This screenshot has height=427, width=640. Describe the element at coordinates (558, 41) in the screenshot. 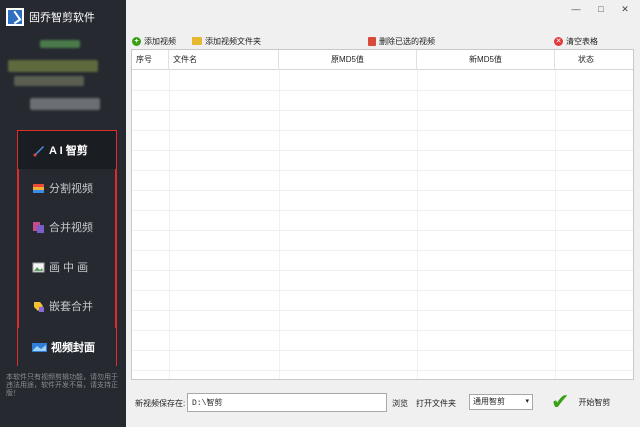

I see `clear-icon: ✕` at that location.